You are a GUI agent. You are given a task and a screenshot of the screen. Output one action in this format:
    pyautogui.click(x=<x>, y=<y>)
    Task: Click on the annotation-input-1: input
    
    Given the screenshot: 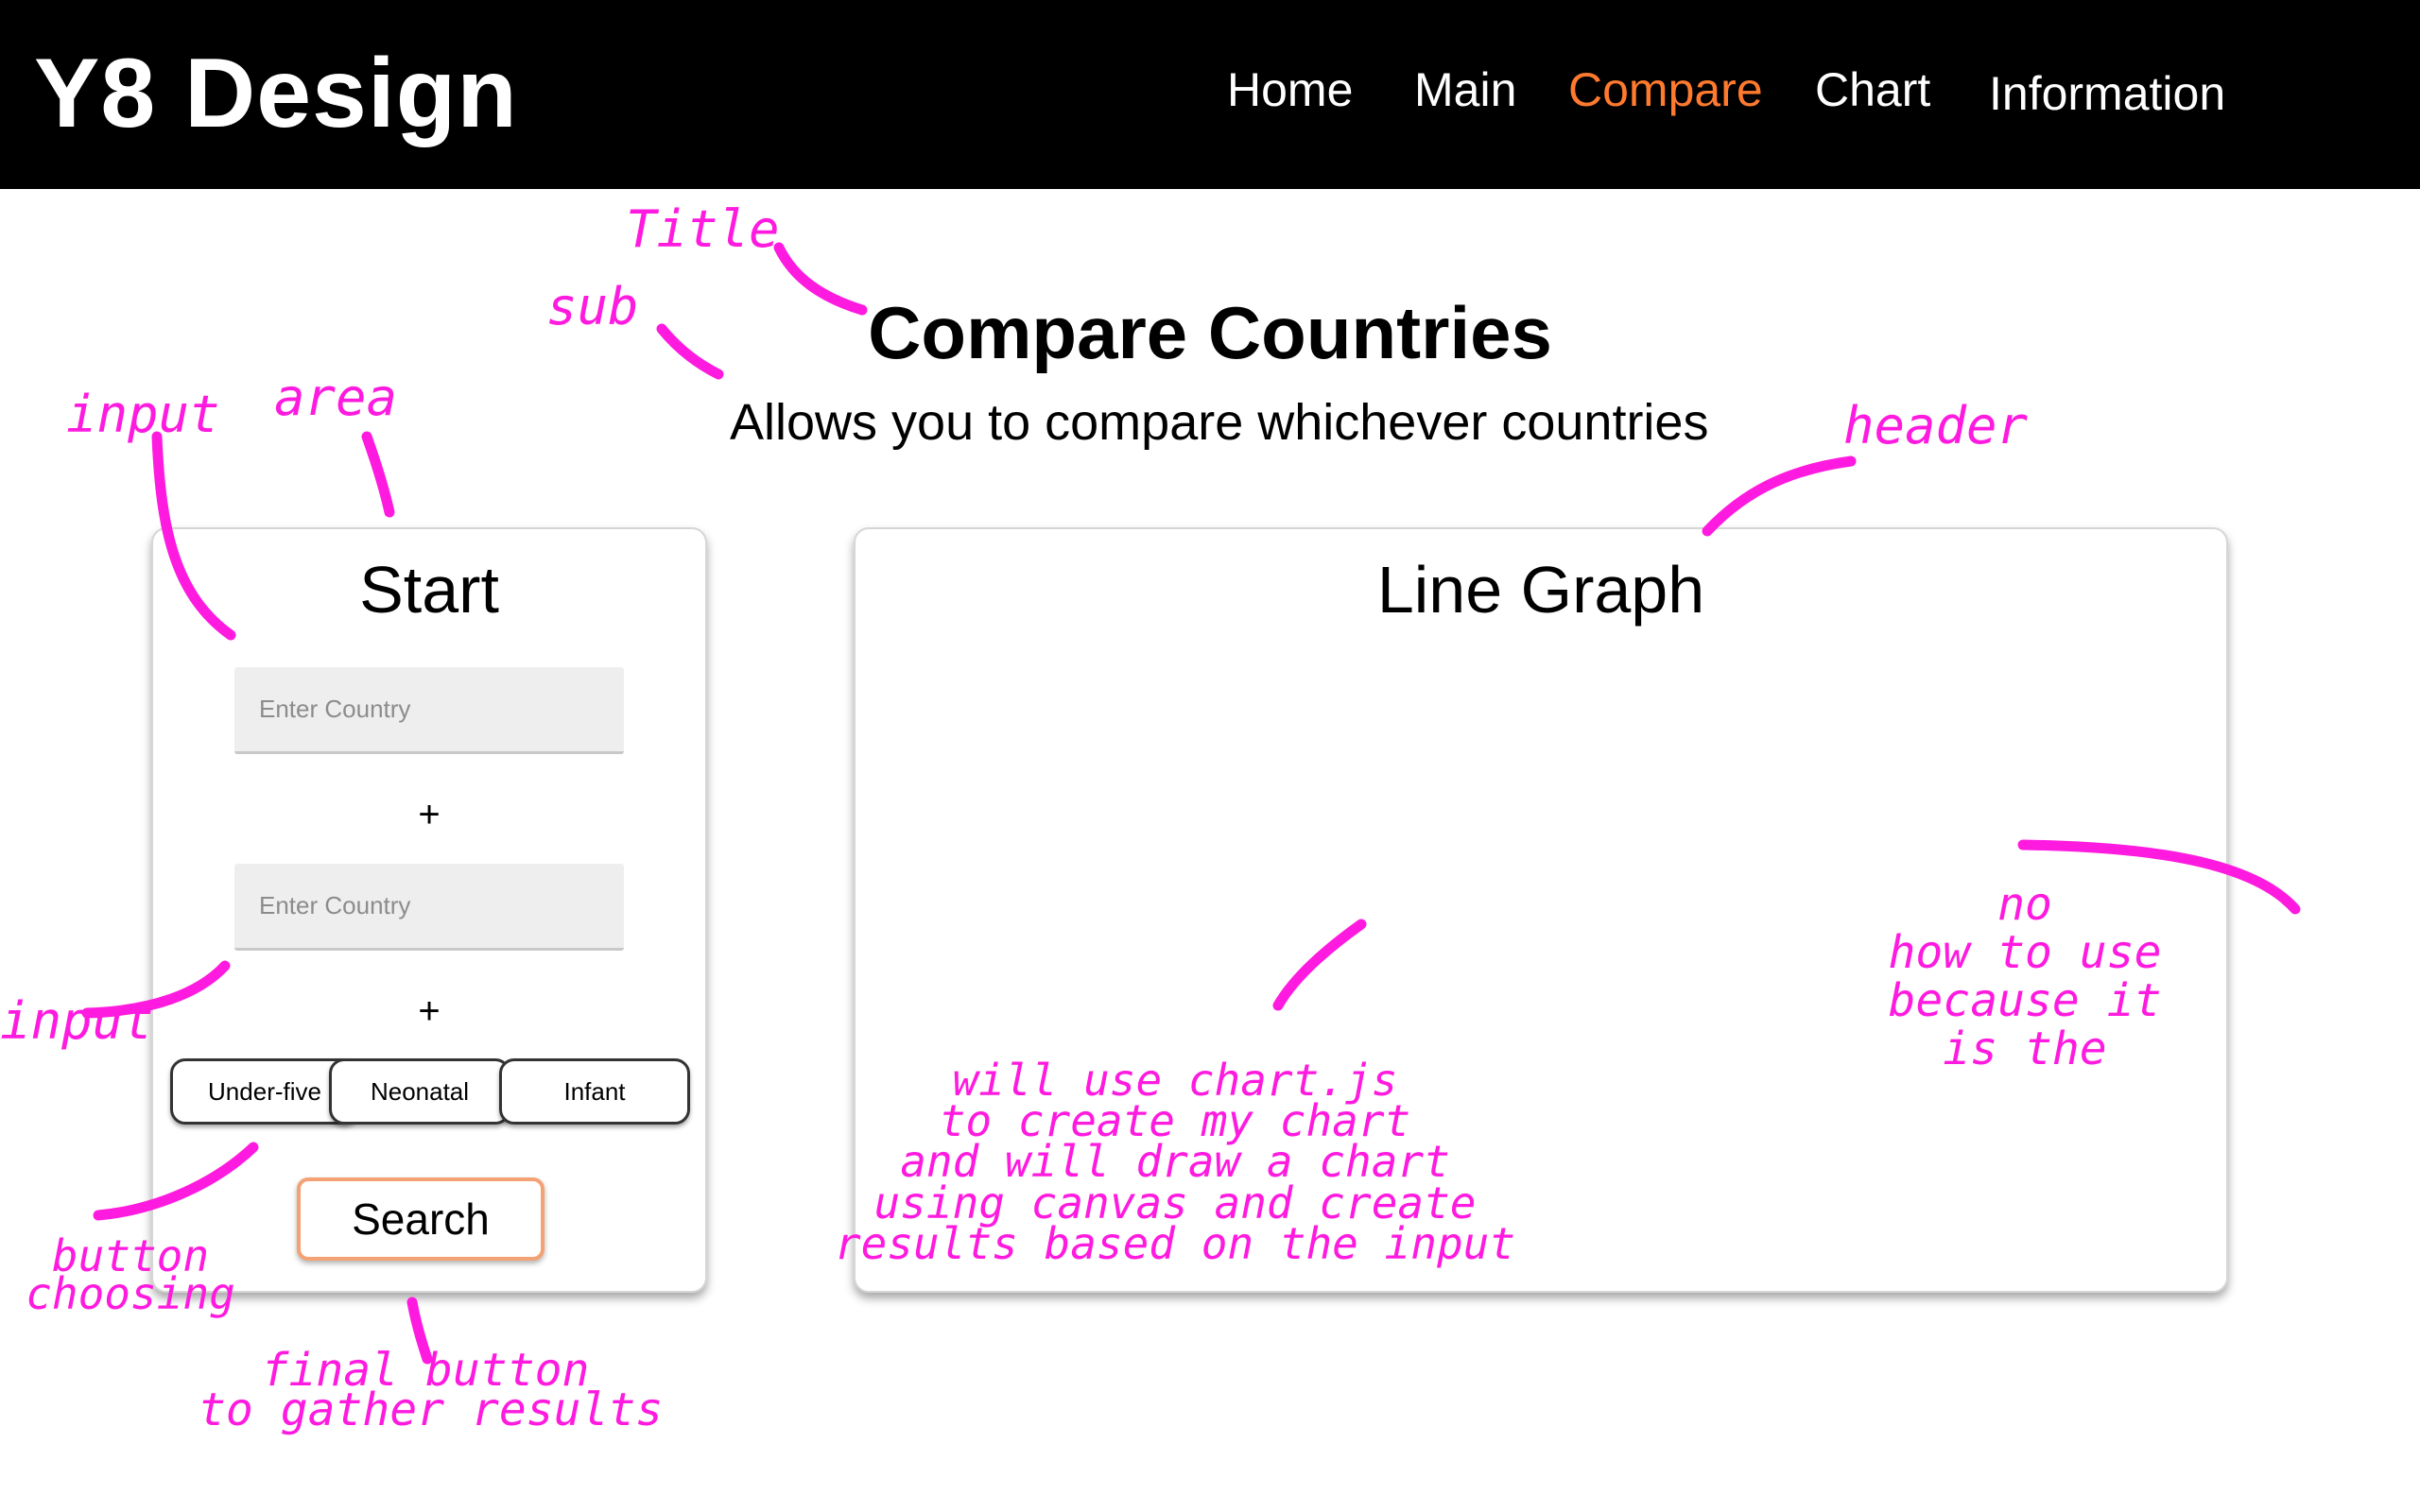 What is the action you would take?
    pyautogui.click(x=143, y=414)
    